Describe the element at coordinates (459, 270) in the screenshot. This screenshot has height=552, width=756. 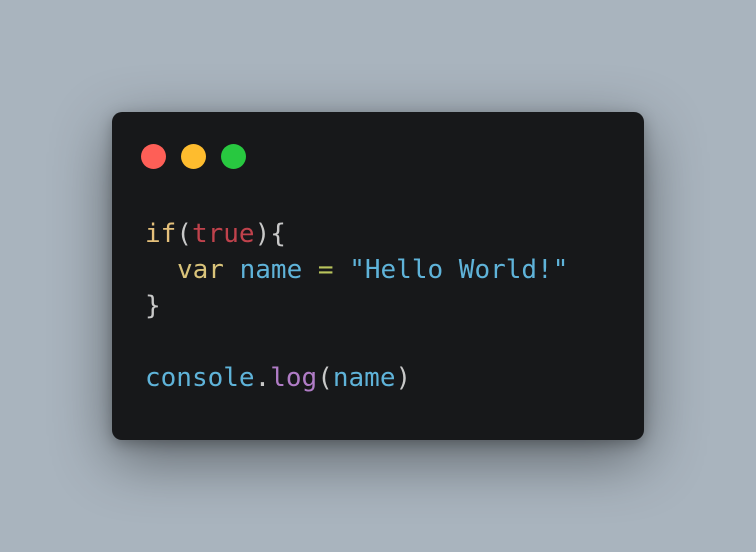
I see `token-string-hello: "Hello World!"` at that location.